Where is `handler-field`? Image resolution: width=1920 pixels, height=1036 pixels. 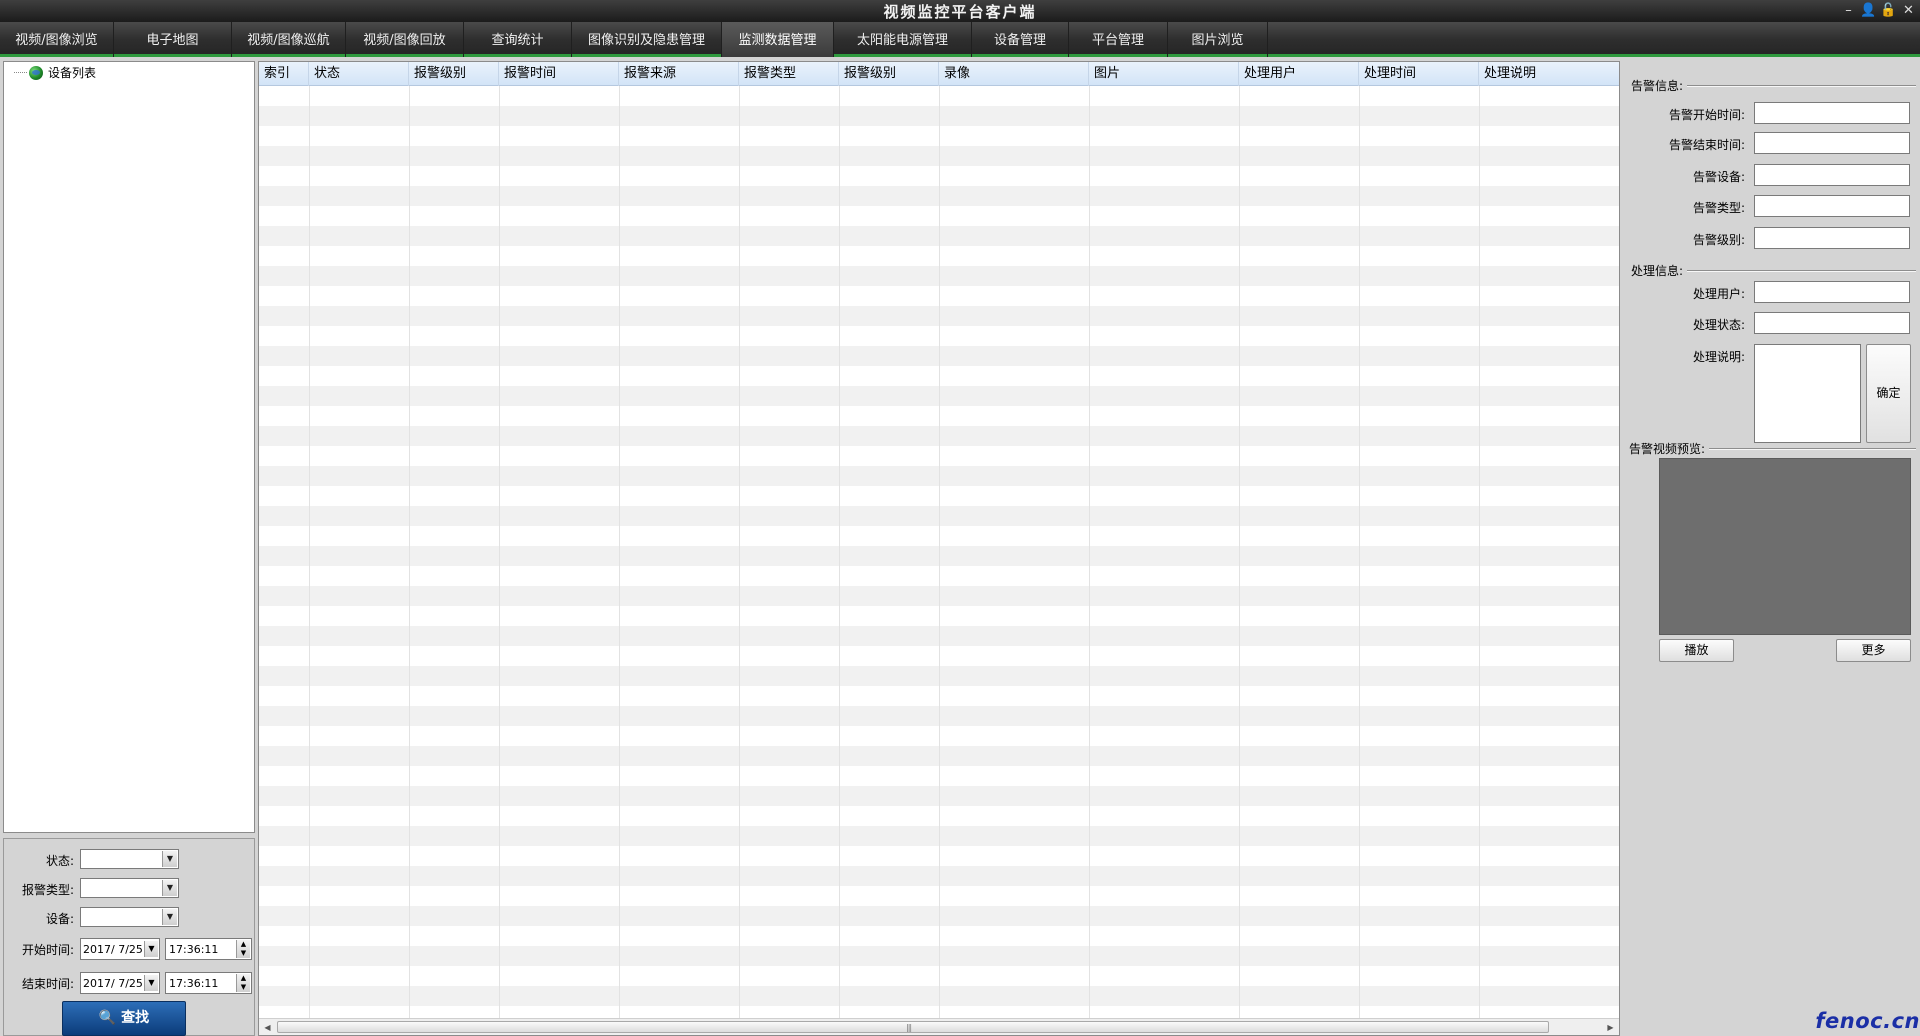 handler-field is located at coordinates (1832, 292).